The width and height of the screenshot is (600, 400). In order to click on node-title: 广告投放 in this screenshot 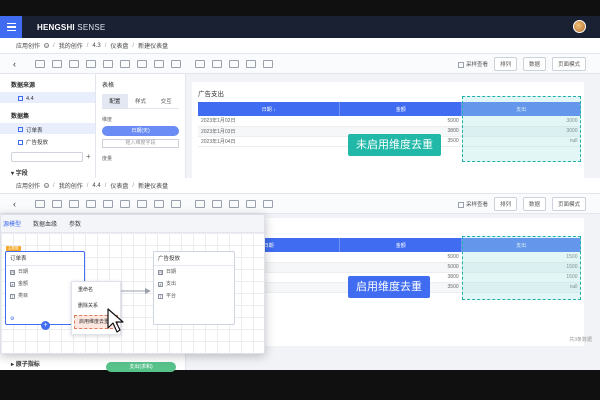, I will do `click(194, 259)`.